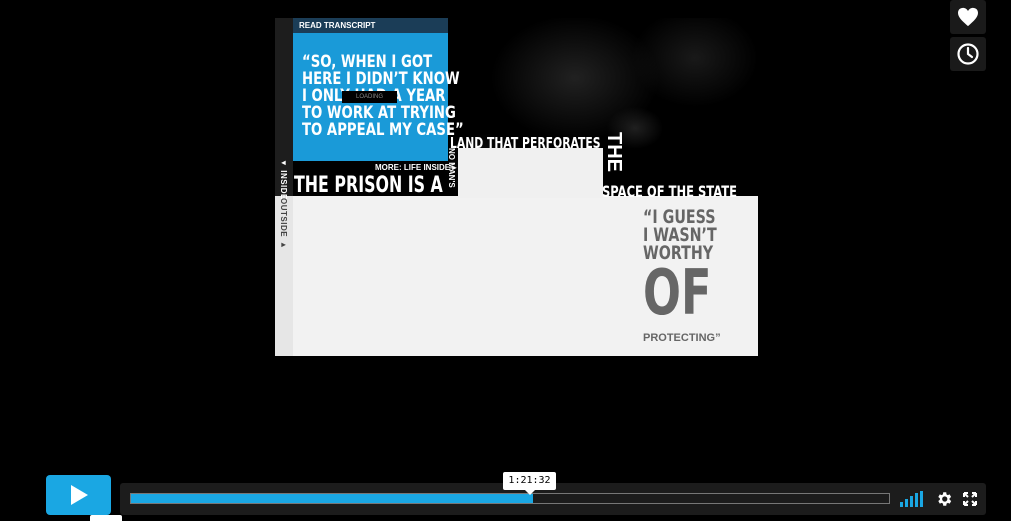 The height and width of the screenshot is (521, 1011). I want to click on progress-fill, so click(332, 498).